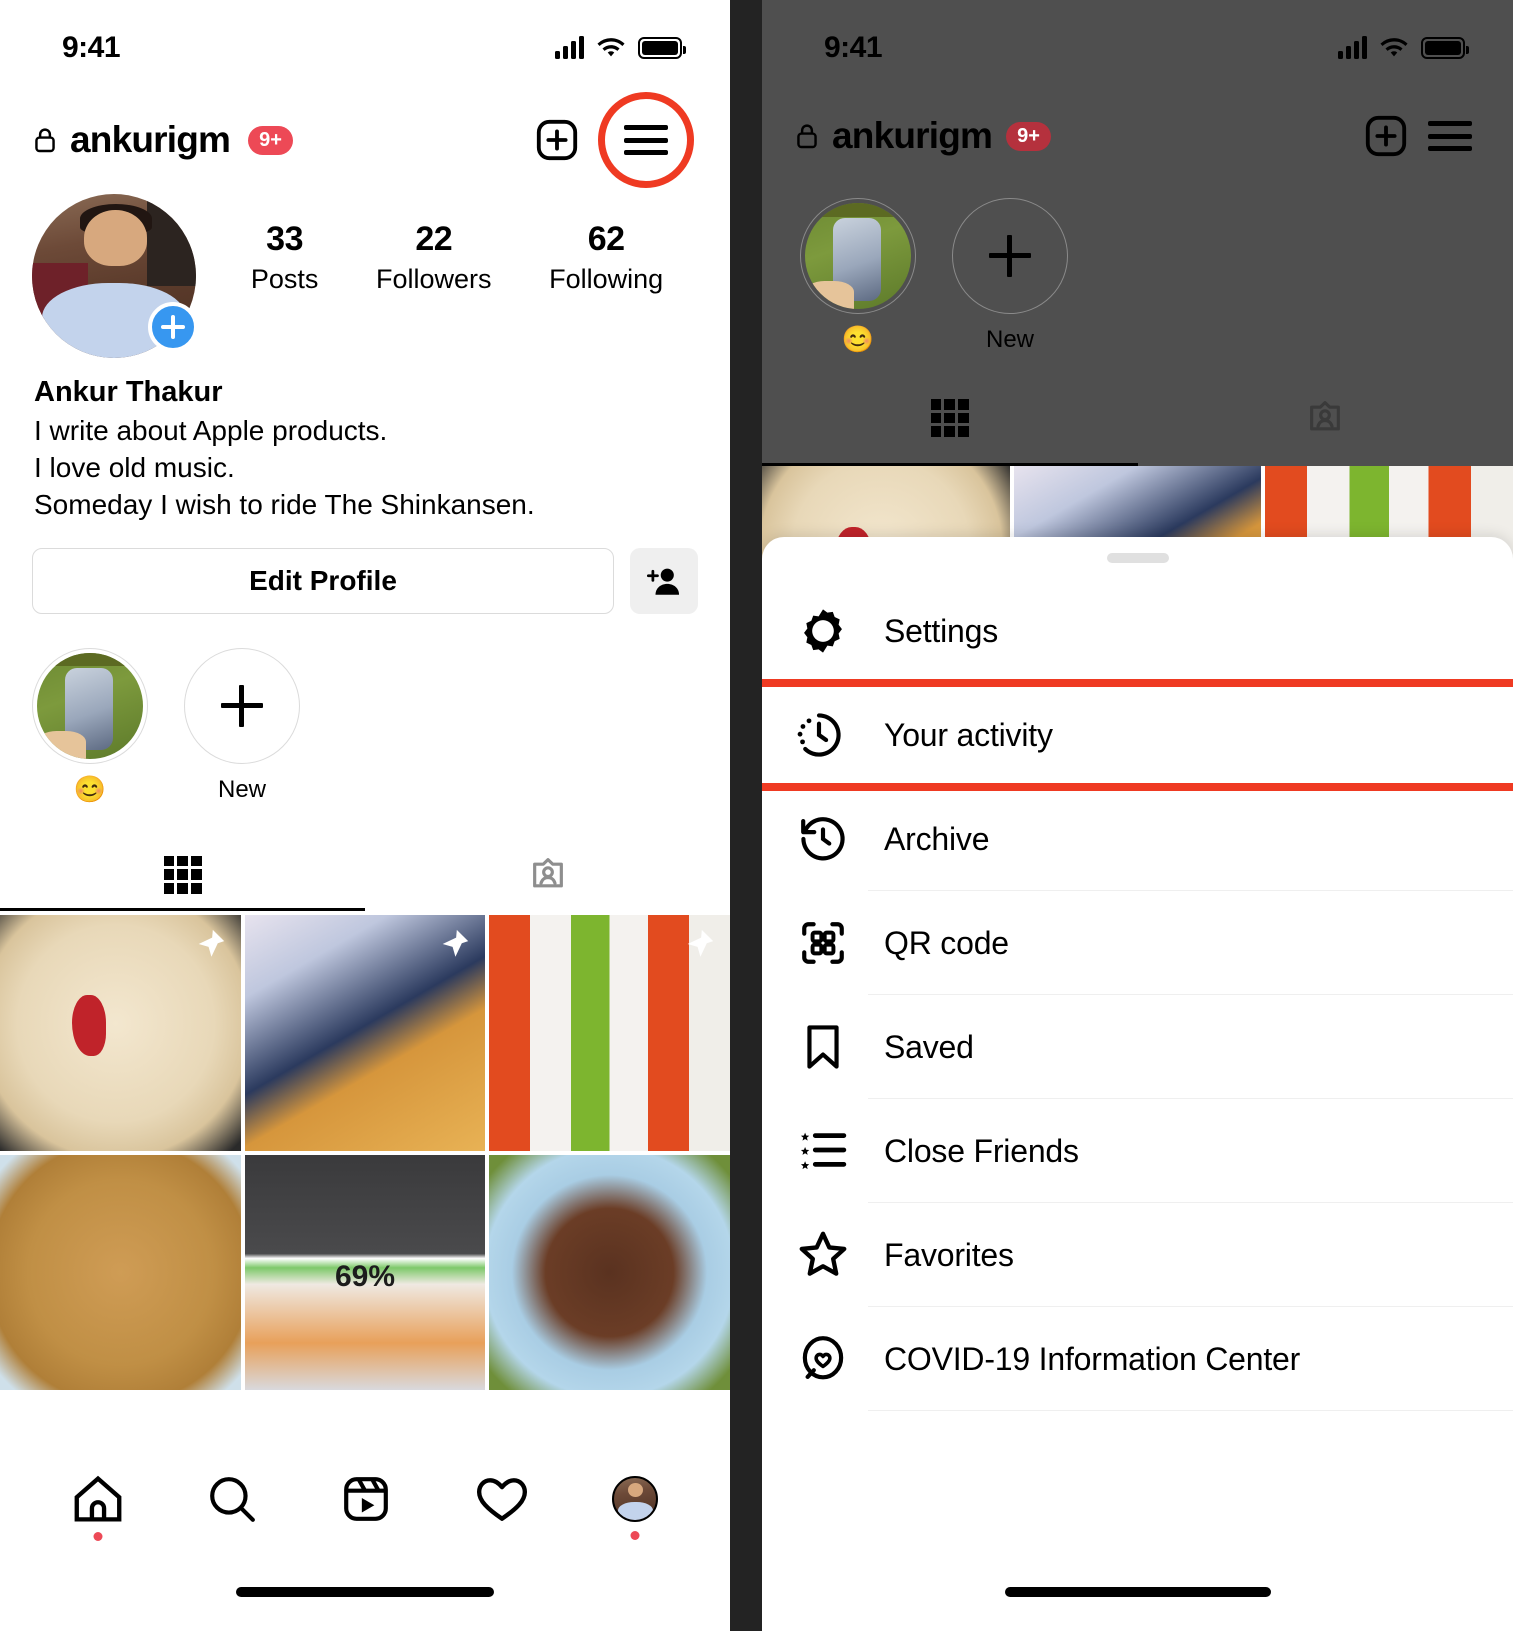  What do you see at coordinates (323, 580) in the screenshot?
I see `edit-profile-button: Edit Profile` at bounding box center [323, 580].